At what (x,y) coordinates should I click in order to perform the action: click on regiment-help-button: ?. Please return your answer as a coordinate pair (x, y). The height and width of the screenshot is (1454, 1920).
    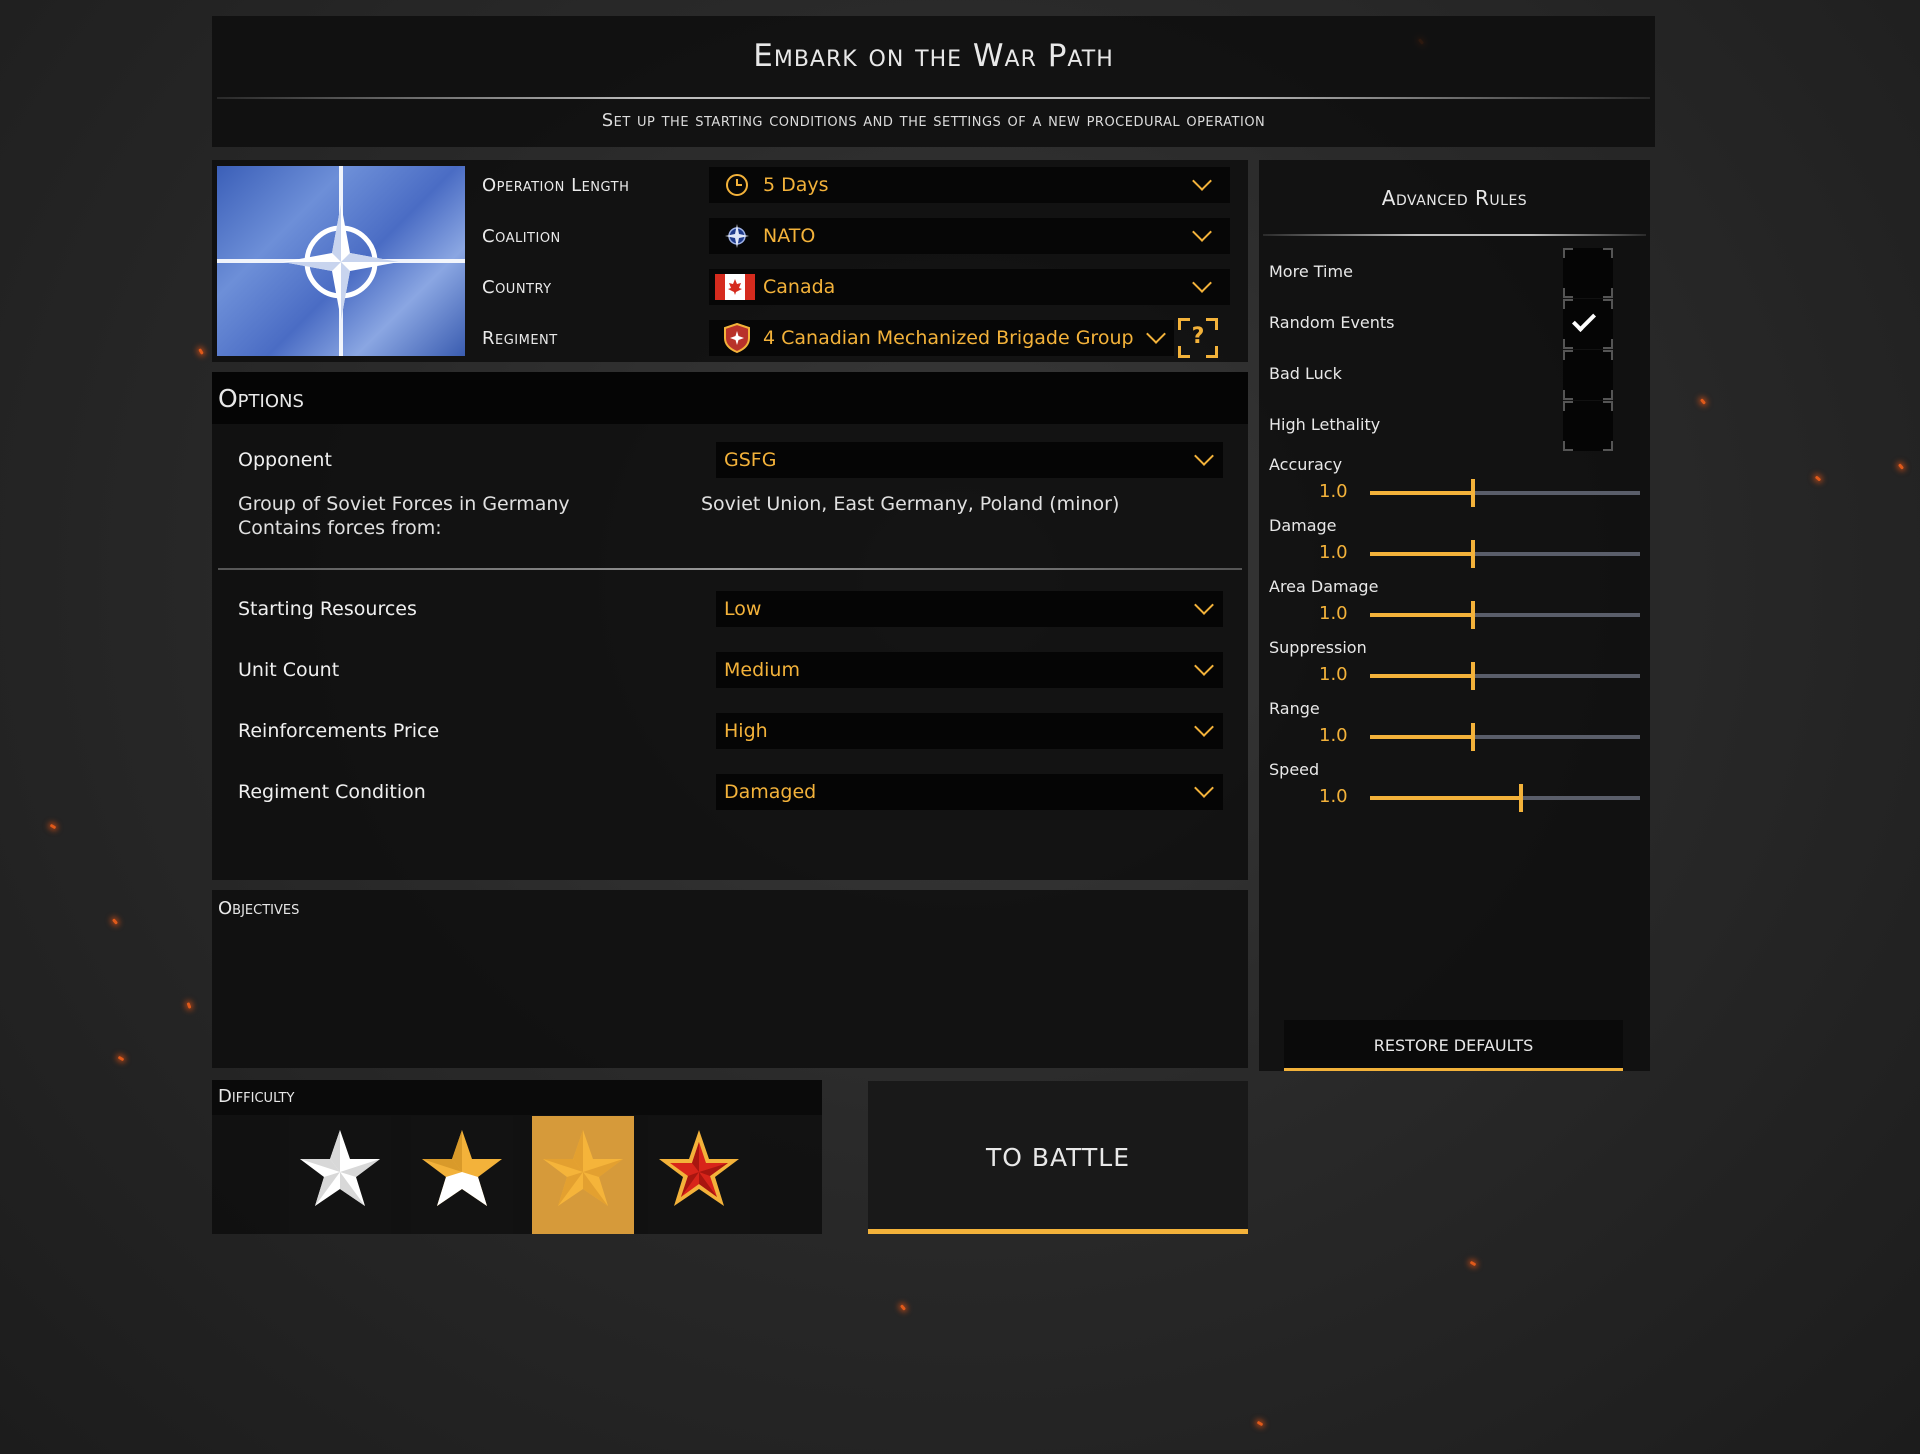
    Looking at the image, I should click on (1198, 338).